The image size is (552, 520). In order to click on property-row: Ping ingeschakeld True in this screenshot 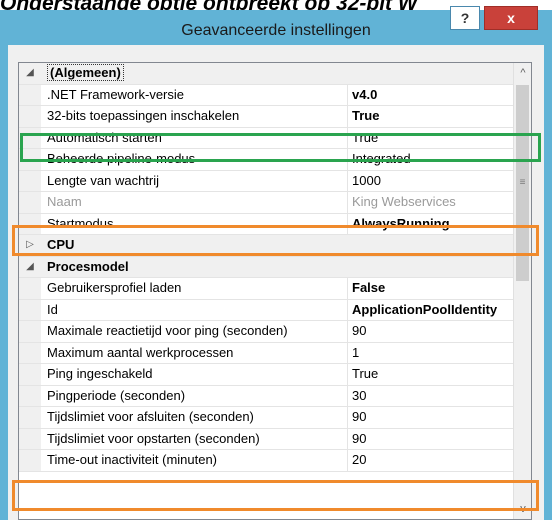, I will do `click(266, 375)`.